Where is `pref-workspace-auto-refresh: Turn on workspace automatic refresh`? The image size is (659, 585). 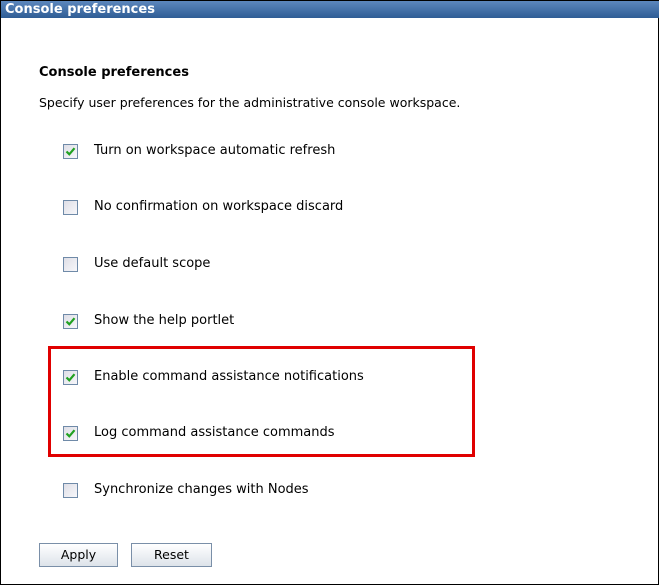 pref-workspace-auto-refresh: Turn on workspace automatic refresh is located at coordinates (199, 151).